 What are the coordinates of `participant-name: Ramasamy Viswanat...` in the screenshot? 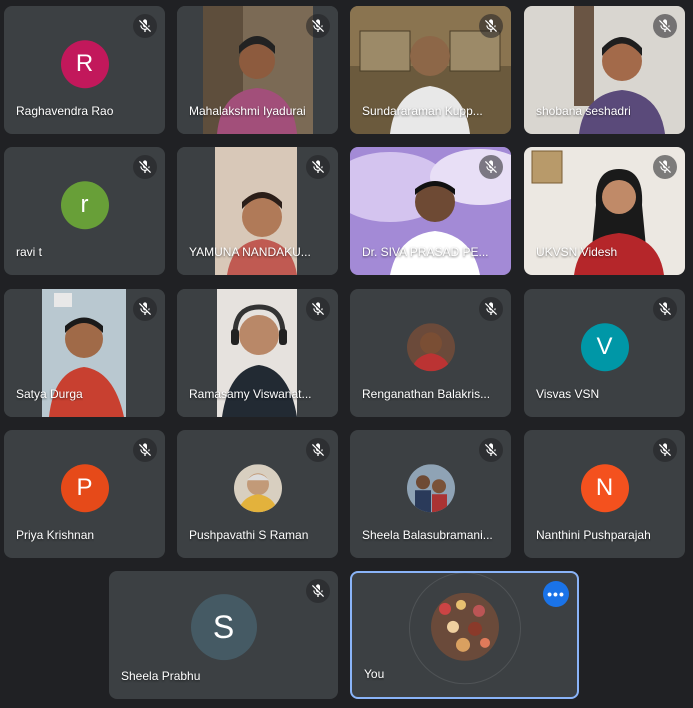 It's located at (250, 394).